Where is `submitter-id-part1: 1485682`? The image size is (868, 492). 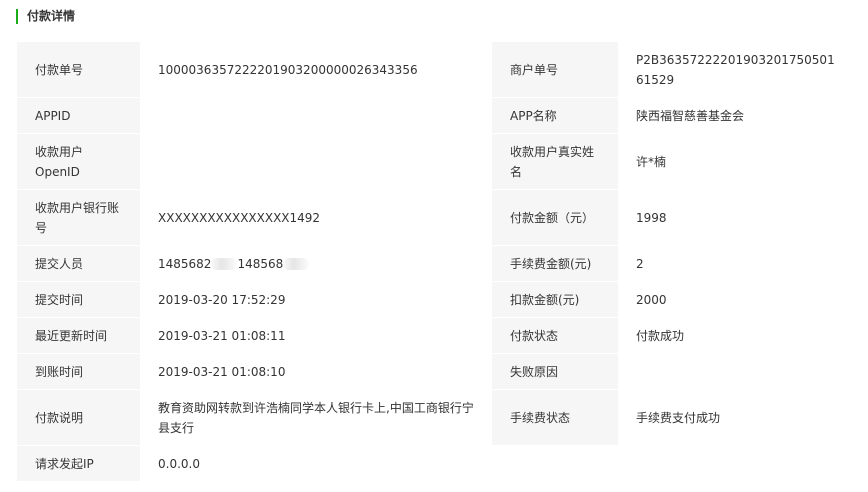
submitter-id-part1: 1485682 is located at coordinates (185, 263).